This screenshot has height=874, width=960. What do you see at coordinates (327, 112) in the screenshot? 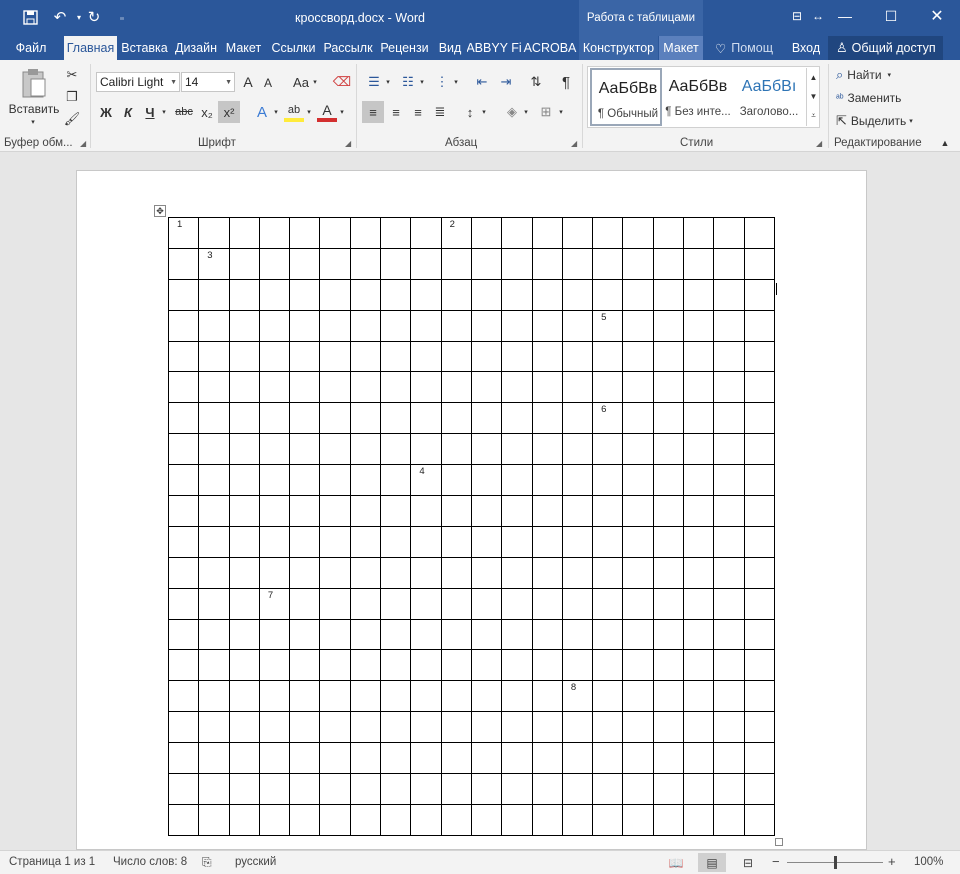
I see `font-color-icon: A` at bounding box center [327, 112].